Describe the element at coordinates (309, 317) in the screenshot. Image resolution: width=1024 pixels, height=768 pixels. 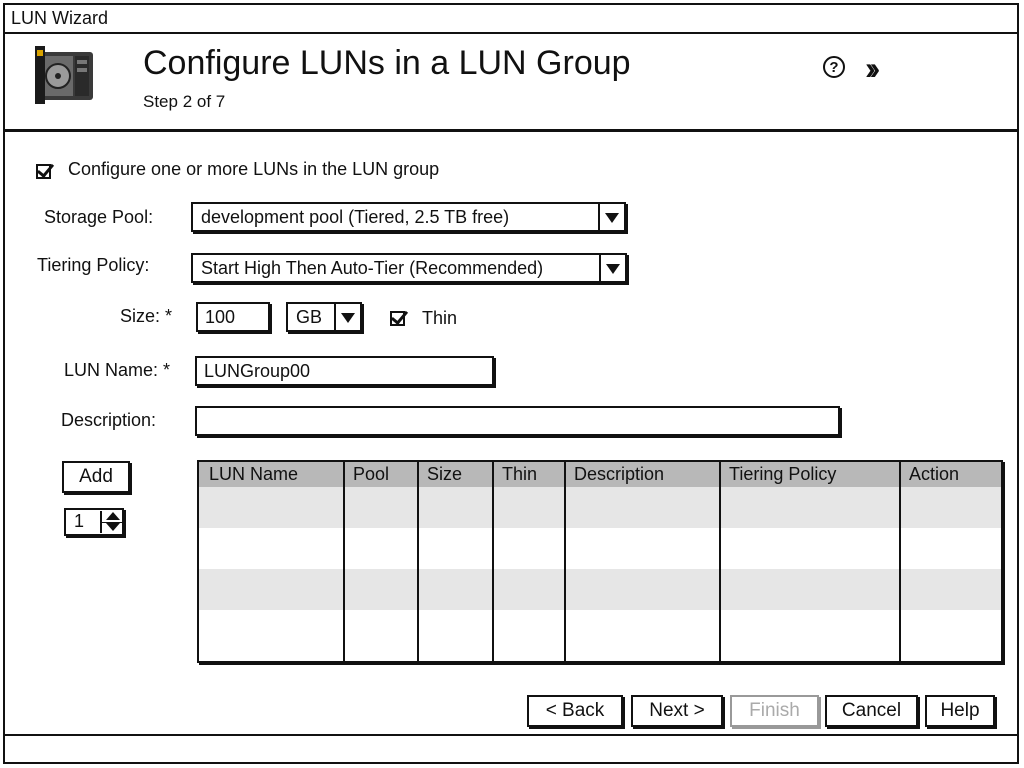
I see `size-unit-value: GB` at that location.